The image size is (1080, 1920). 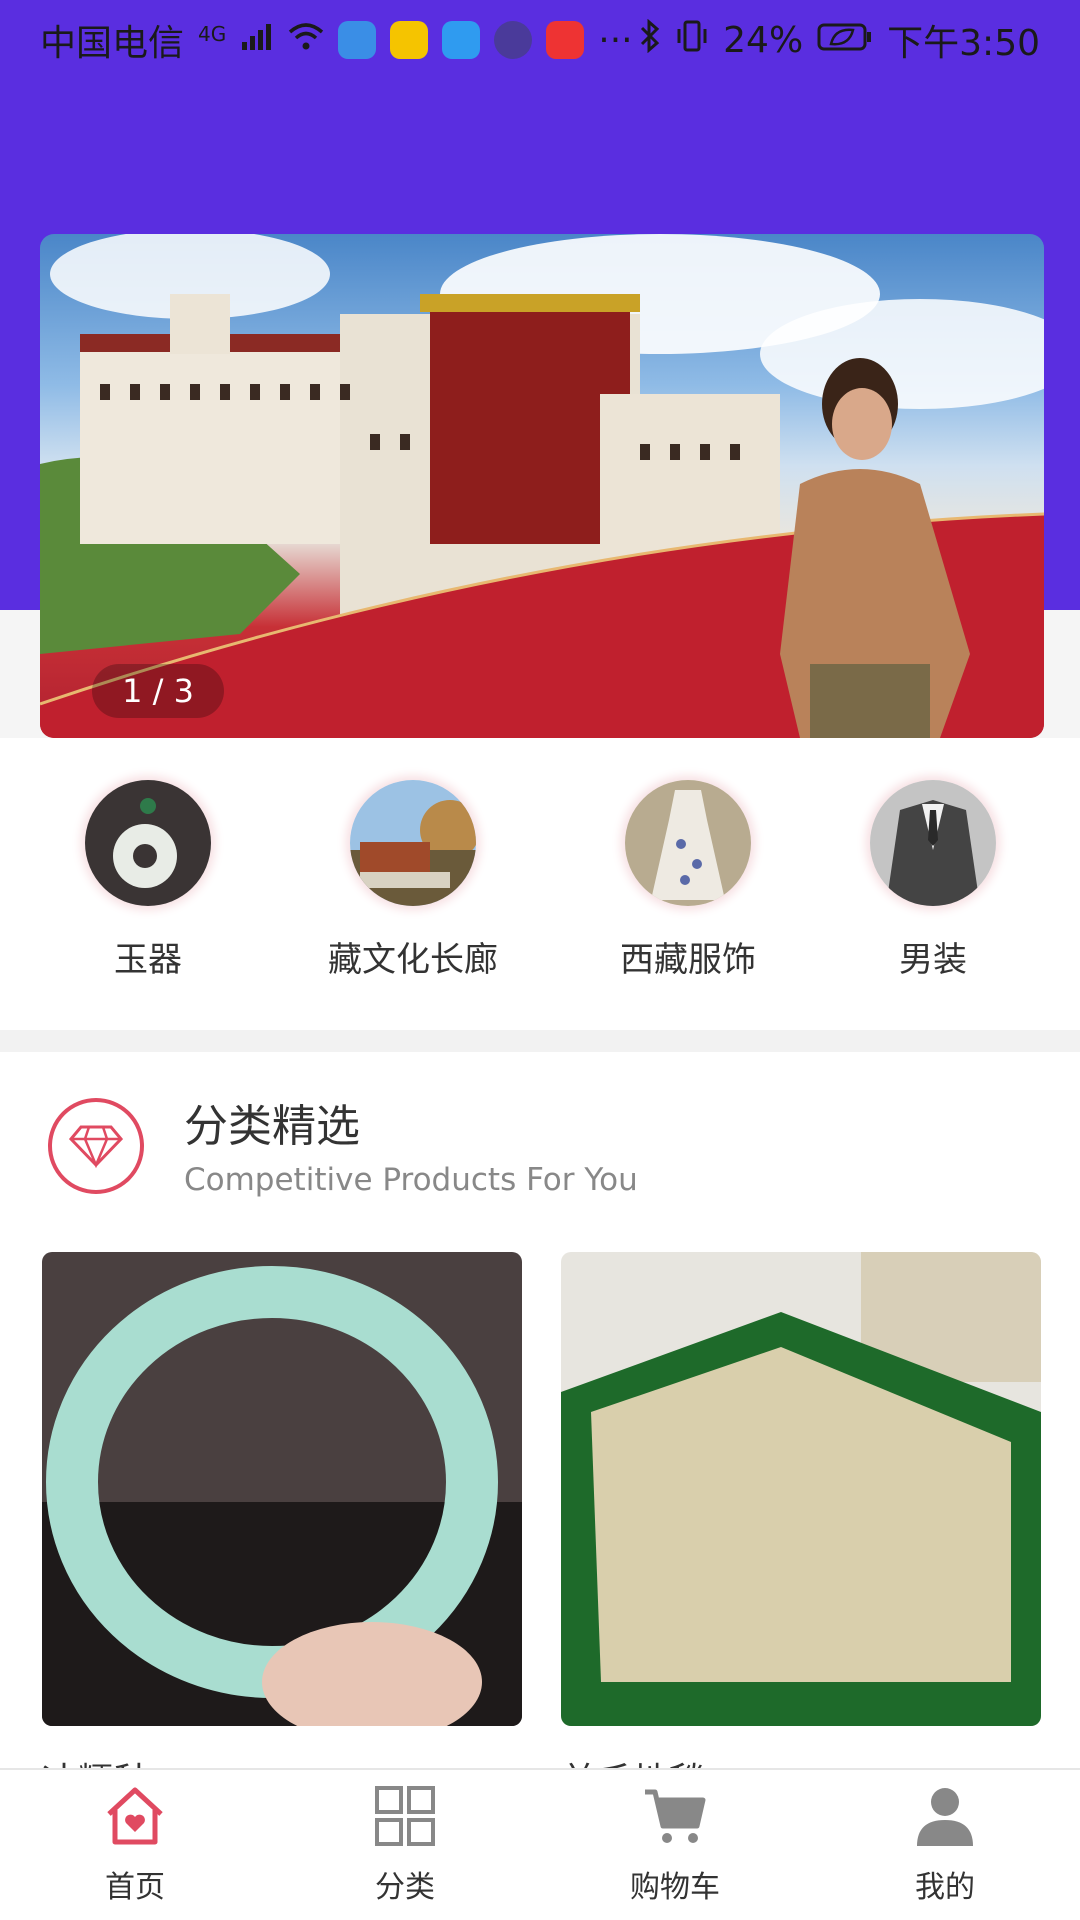 What do you see at coordinates (763, 40) in the screenshot?
I see `battery-percent: 24%` at bounding box center [763, 40].